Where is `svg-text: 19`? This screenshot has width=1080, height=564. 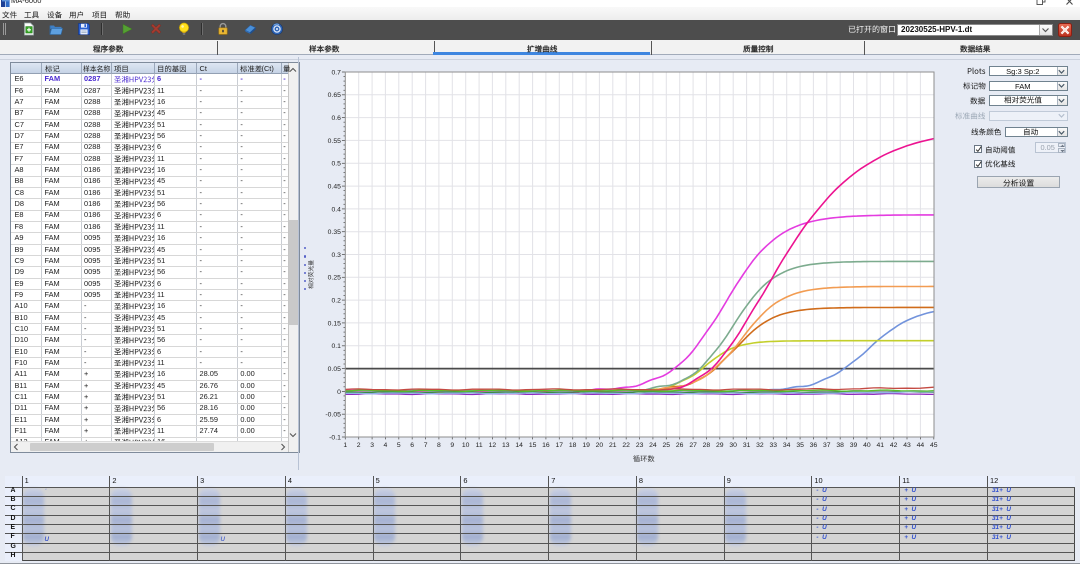 svg-text: 19 is located at coordinates (586, 445).